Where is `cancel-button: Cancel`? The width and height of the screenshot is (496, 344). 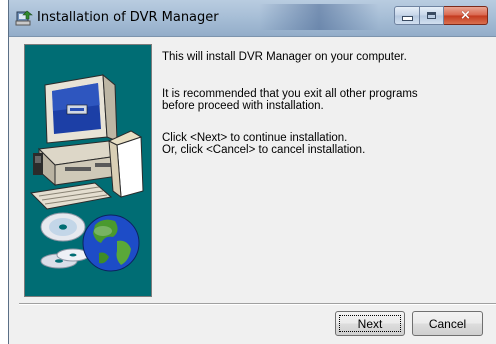 cancel-button: Cancel is located at coordinates (447, 323).